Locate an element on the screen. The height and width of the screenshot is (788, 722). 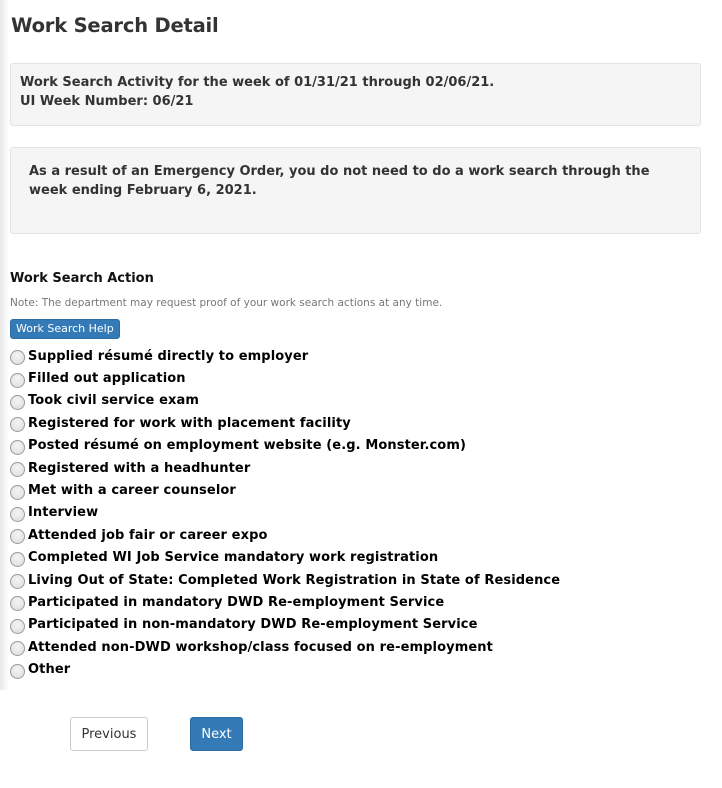
work-search-help-button: Work Search Help is located at coordinates (65, 329).